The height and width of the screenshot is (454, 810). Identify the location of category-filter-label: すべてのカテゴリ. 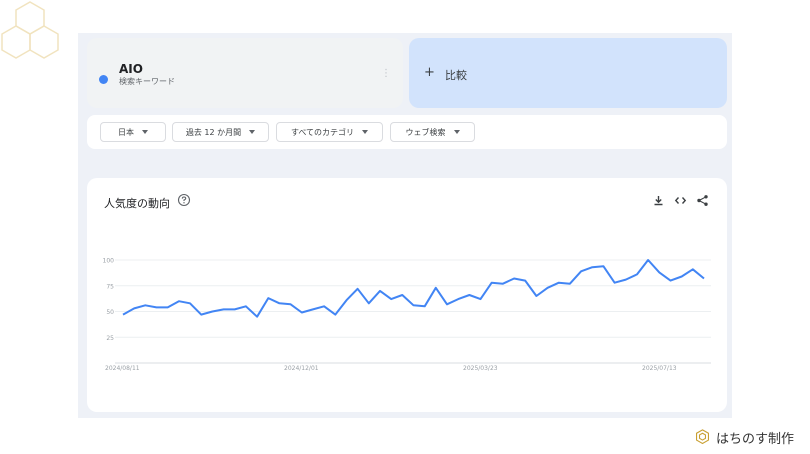
(322, 132).